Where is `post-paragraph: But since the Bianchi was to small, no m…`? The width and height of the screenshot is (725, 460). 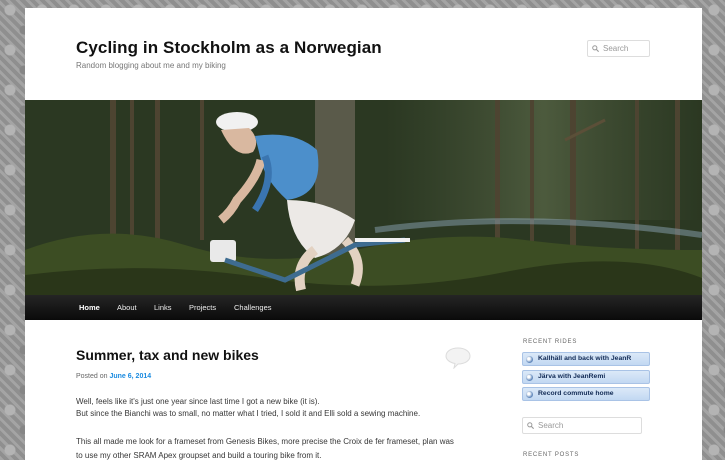 post-paragraph: But since the Bianchi was to small, no m… is located at coordinates (248, 413).